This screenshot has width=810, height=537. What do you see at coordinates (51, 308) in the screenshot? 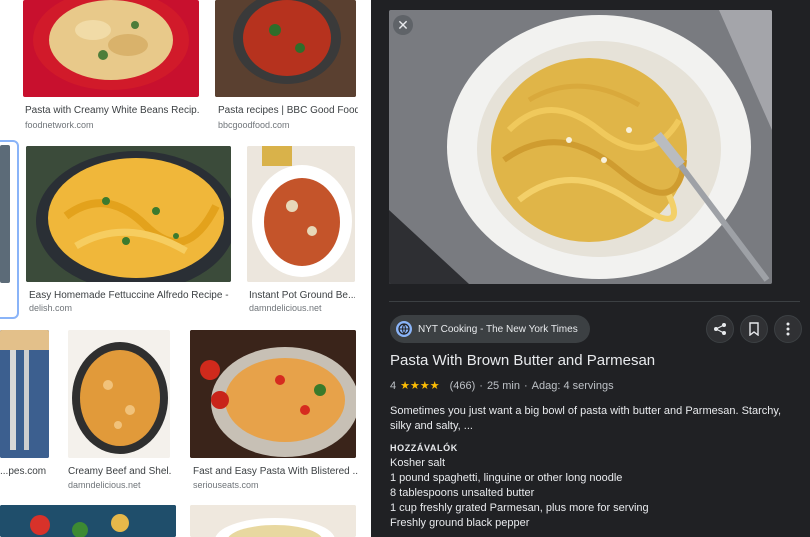
I see `result-source: delish.com` at bounding box center [51, 308].